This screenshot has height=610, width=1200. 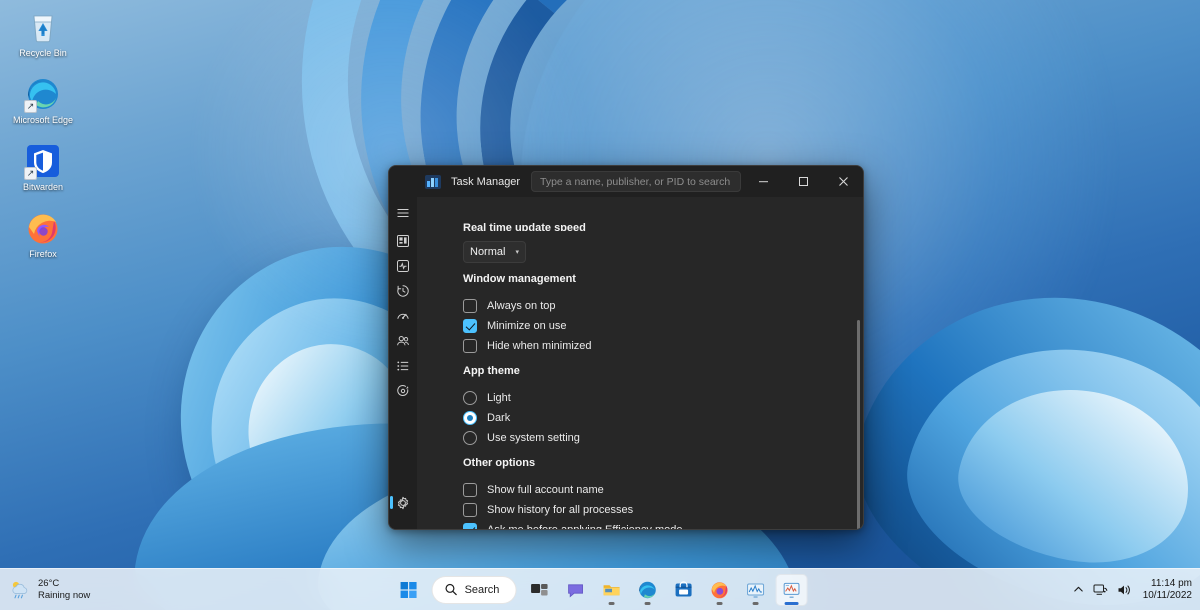 I want to click on weather-condition: Raining now, so click(x=64, y=595).